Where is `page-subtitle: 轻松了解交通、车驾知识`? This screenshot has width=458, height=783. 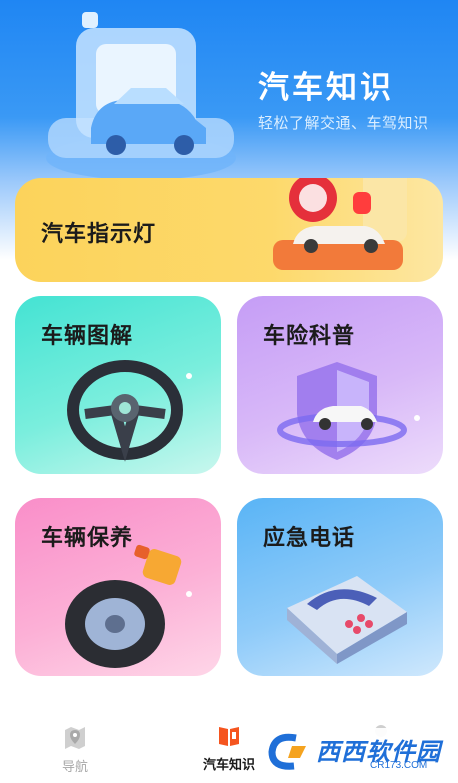
page-subtitle: 轻松了解交通、车驾知识 is located at coordinates (343, 123).